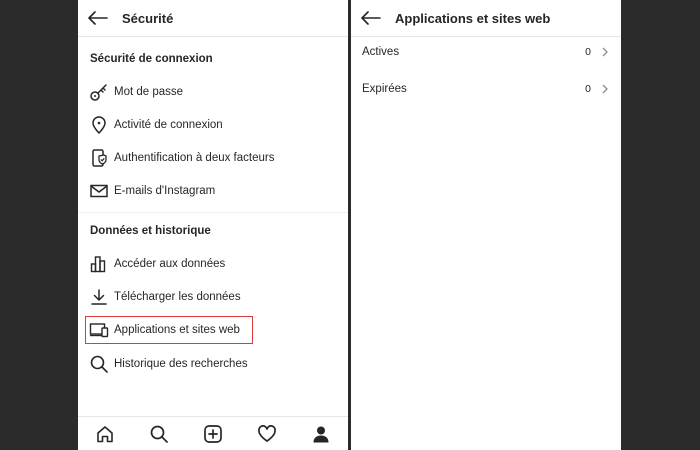  Describe the element at coordinates (99, 191) in the screenshot. I see `mail-icon` at that location.